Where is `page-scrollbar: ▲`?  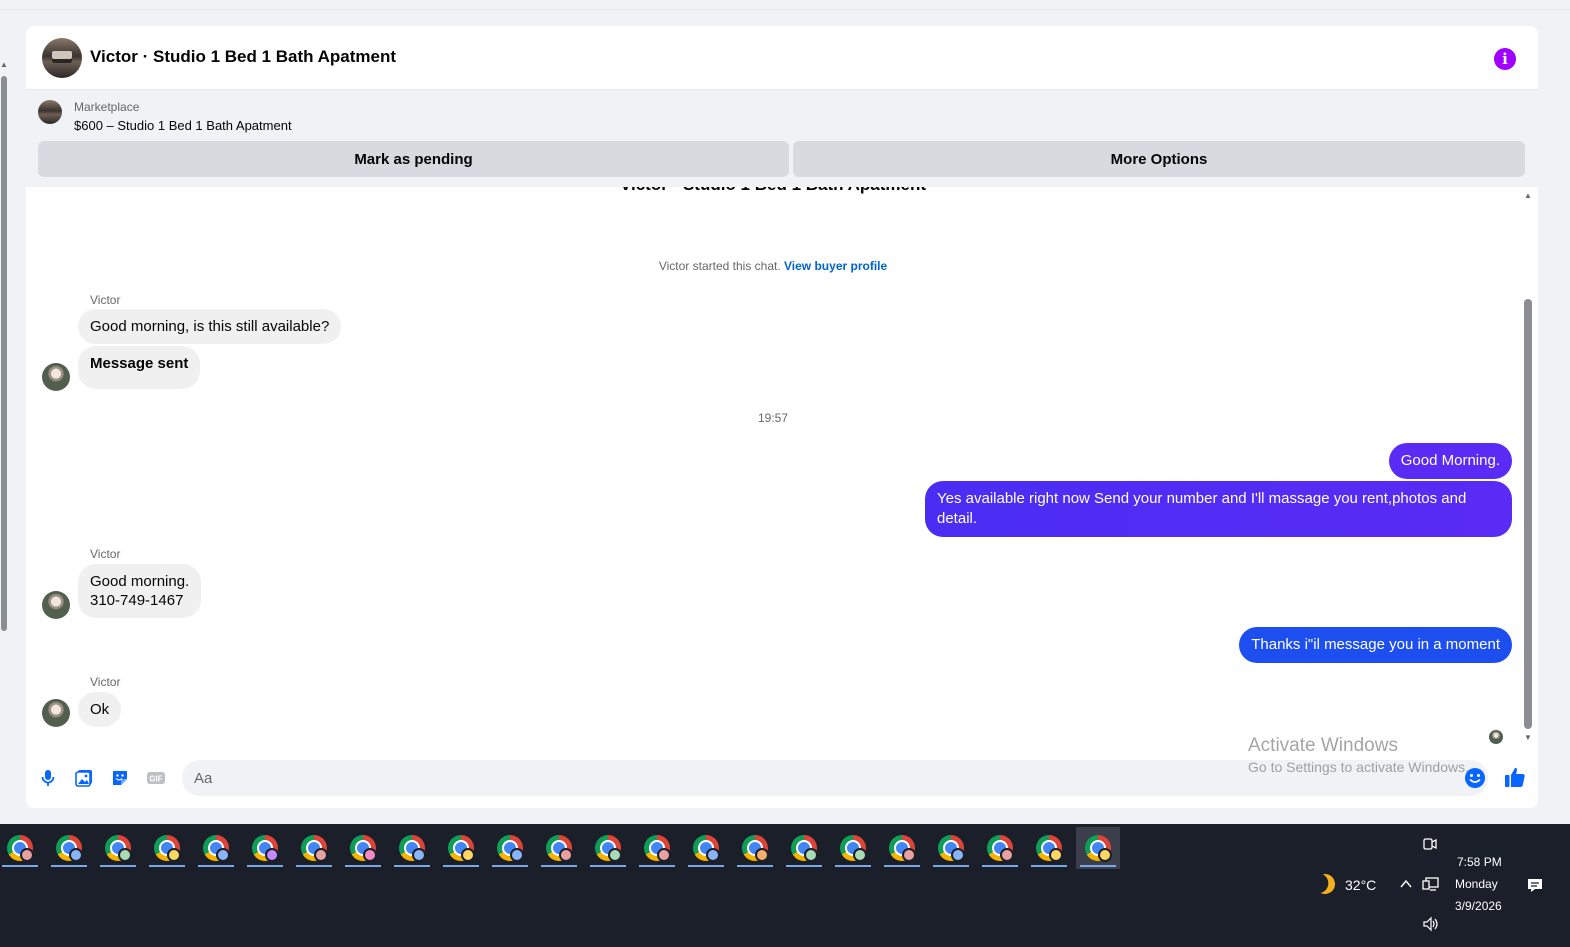 page-scrollbar: ▲ is located at coordinates (4, 440).